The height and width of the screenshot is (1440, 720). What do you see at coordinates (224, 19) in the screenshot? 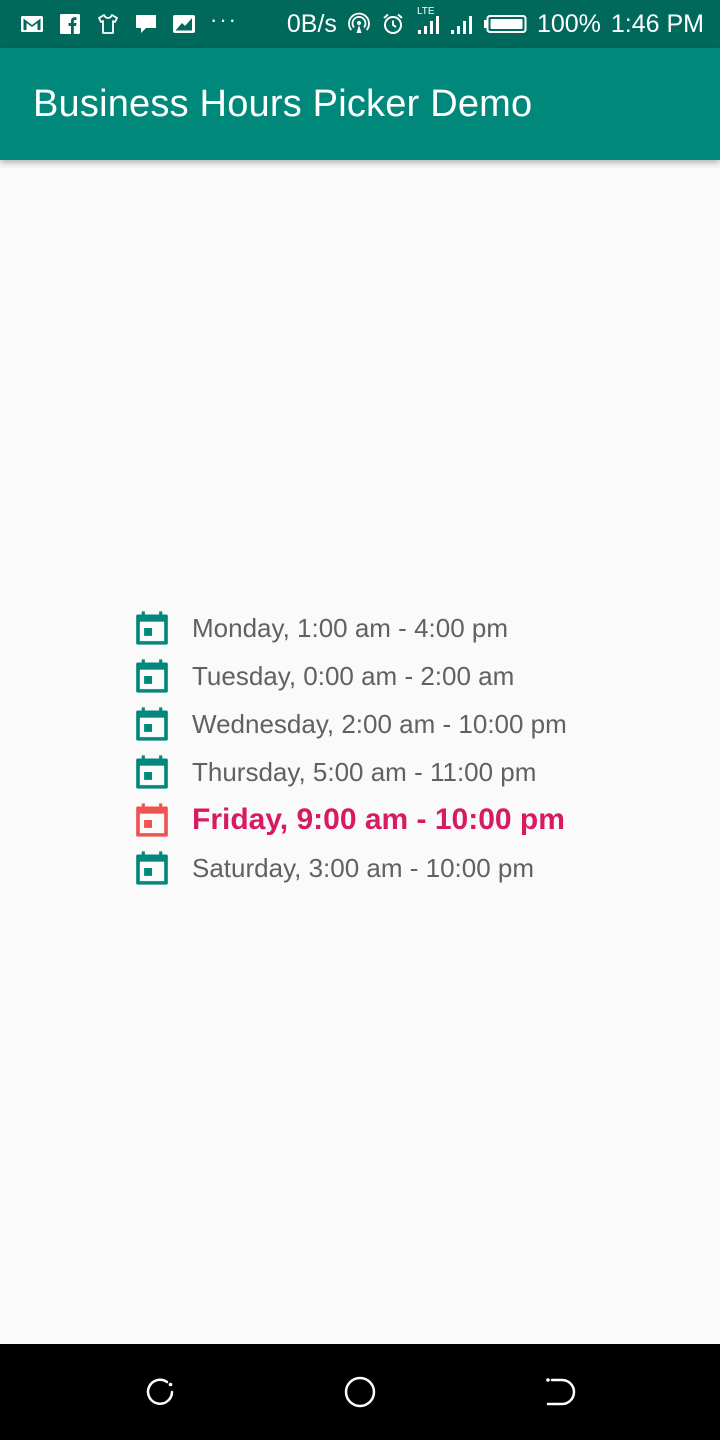
I see `more-dots-icon: ···` at bounding box center [224, 19].